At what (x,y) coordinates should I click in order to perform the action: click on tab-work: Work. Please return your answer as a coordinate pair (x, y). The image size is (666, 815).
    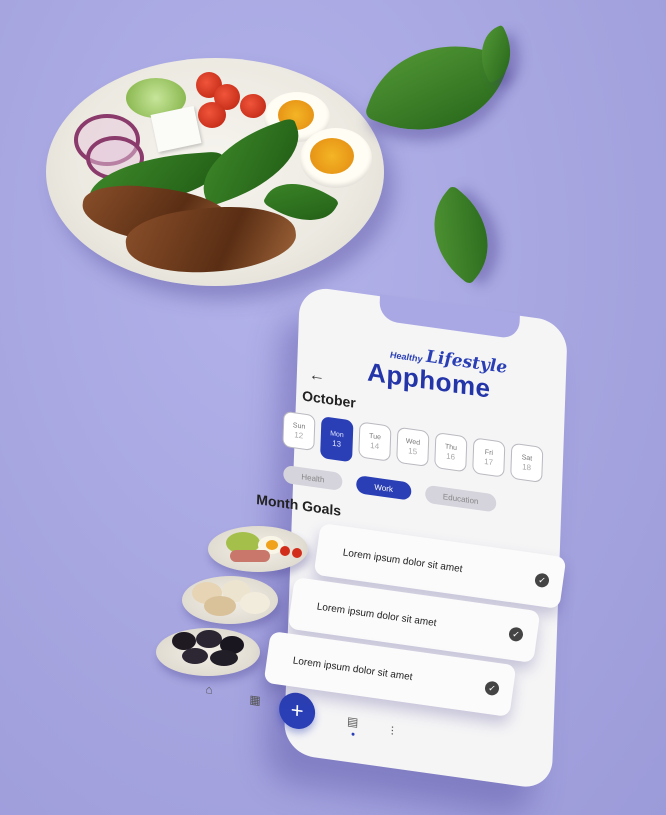
    Looking at the image, I should click on (384, 488).